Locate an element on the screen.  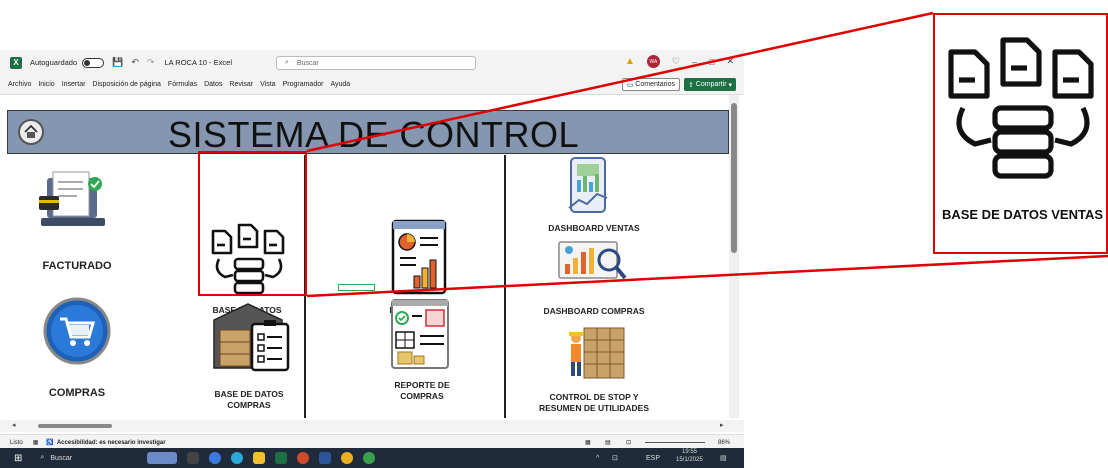
page-title: SISTEMA DE CONTROL is located at coordinates (374, 134).